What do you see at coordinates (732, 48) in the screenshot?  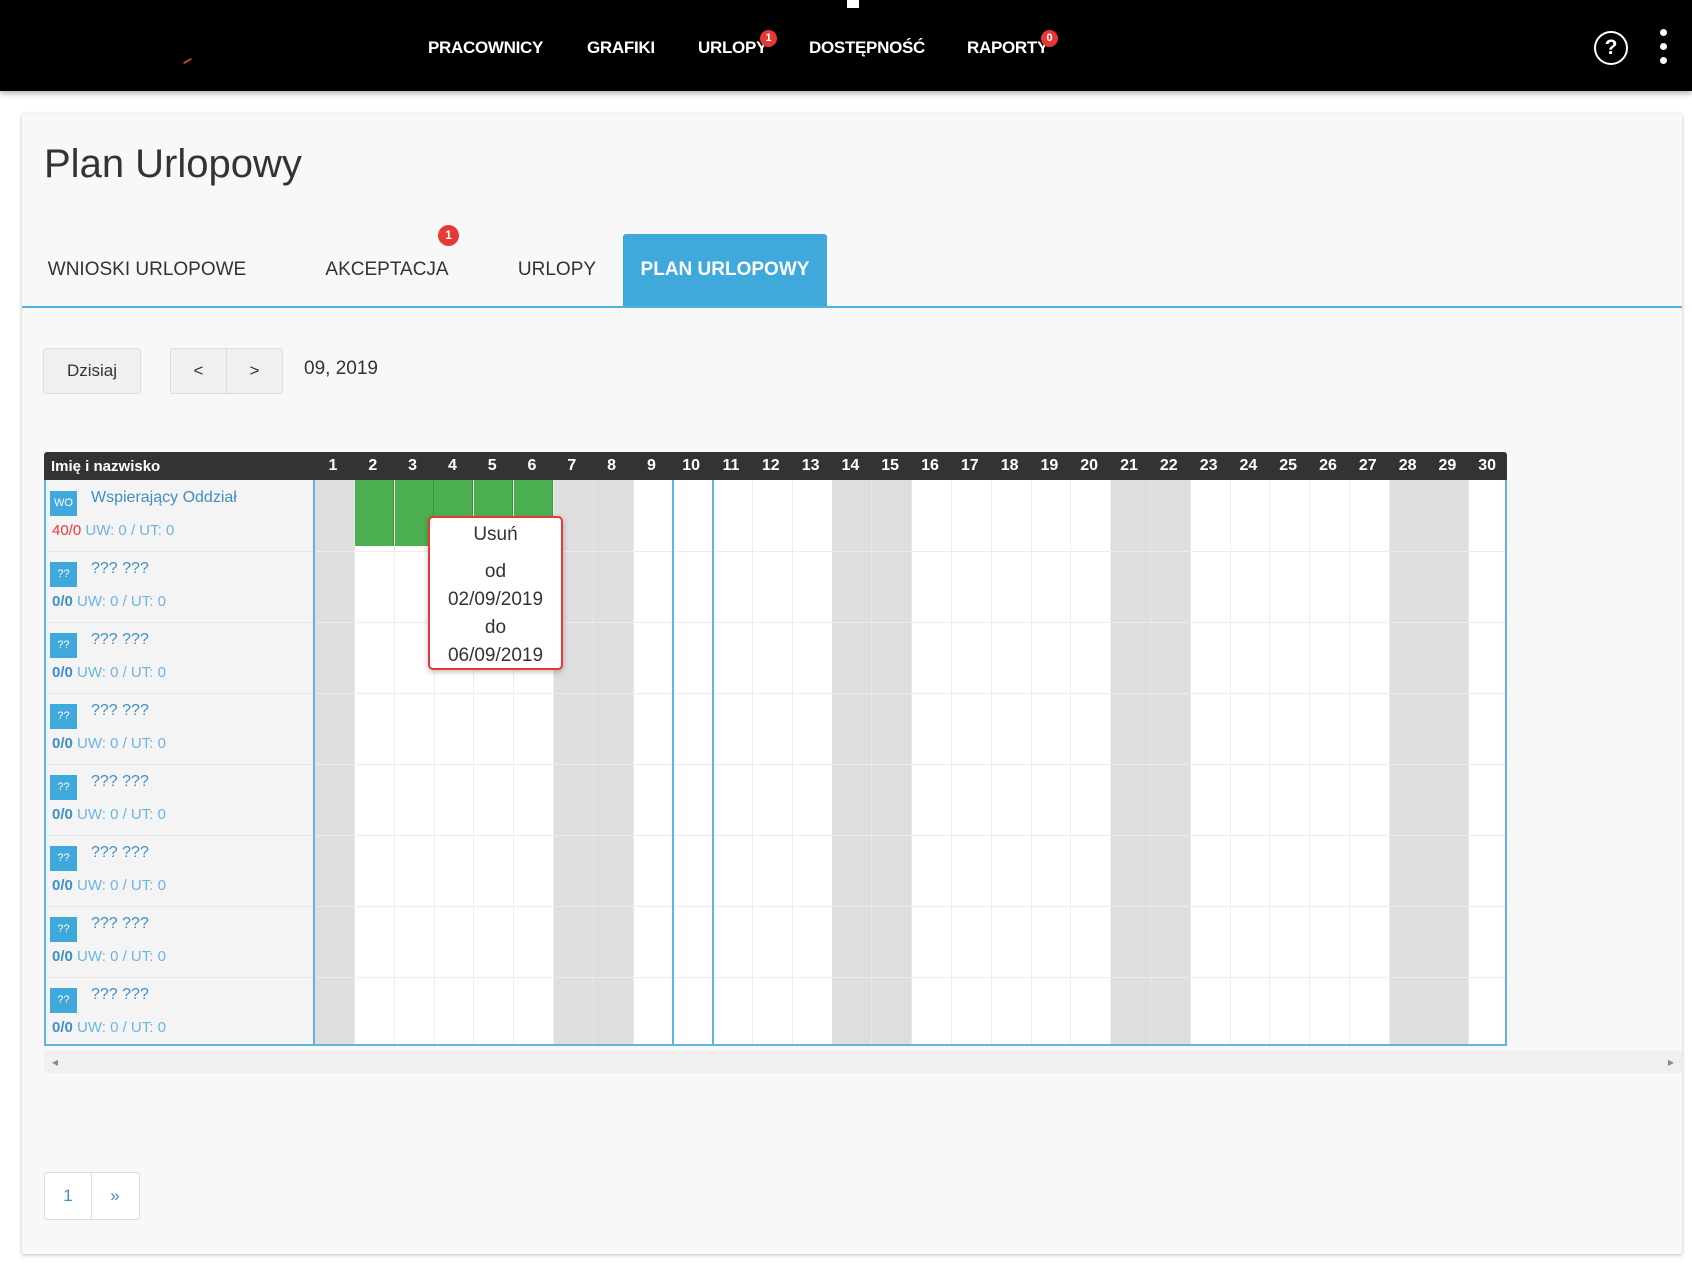 I see `nav-urlopy: URLOPY` at bounding box center [732, 48].